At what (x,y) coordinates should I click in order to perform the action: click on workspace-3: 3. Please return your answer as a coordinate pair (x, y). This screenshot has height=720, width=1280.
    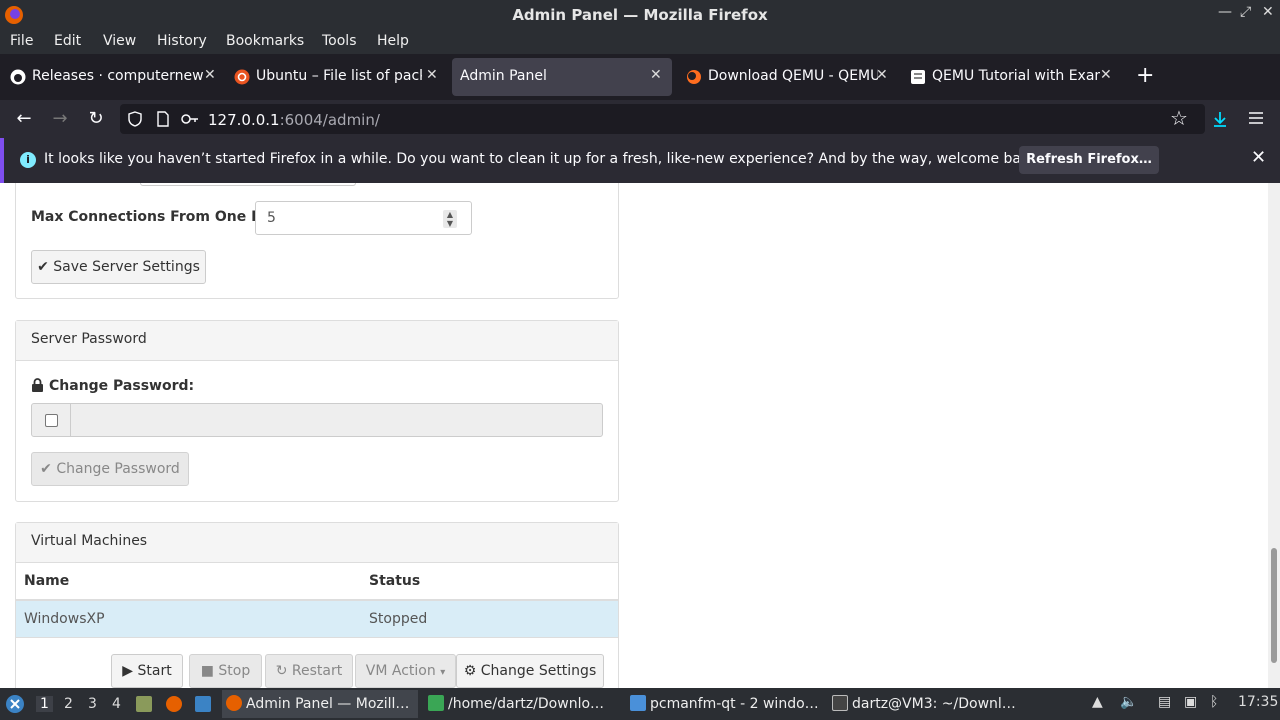
    Looking at the image, I should click on (92, 704).